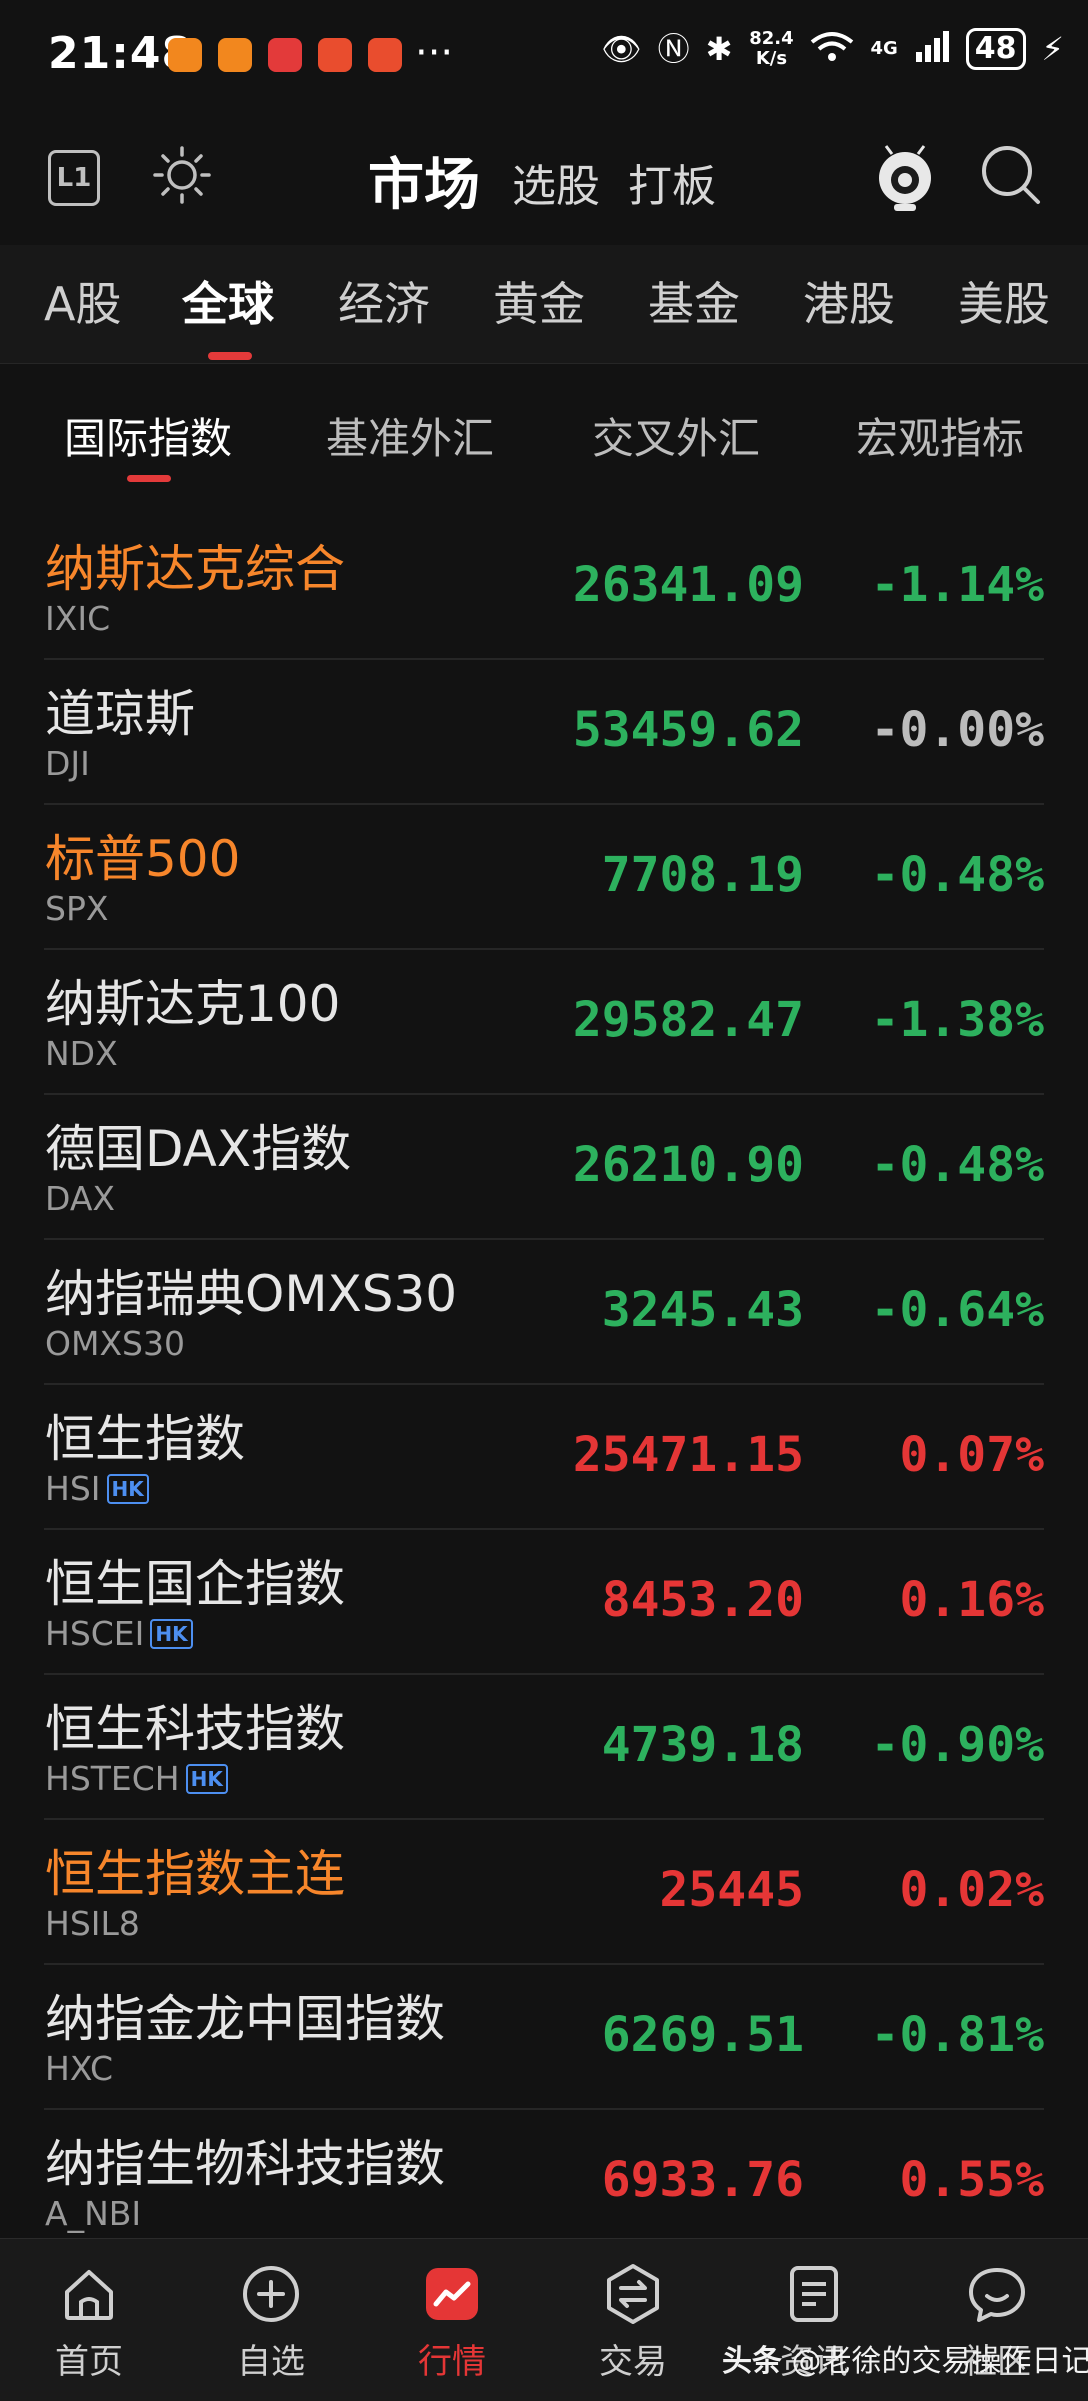 The width and height of the screenshot is (1088, 2401). Describe the element at coordinates (633, 2294) in the screenshot. I see `exchange-icon` at that location.